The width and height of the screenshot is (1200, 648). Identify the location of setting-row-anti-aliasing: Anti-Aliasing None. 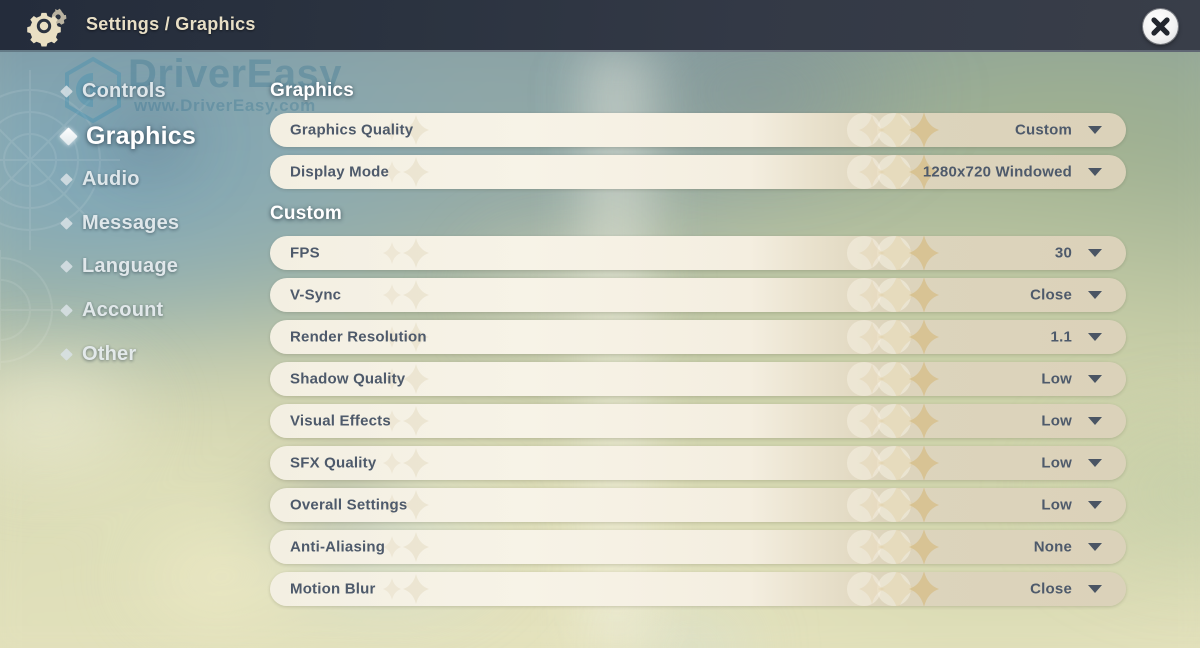
(698, 547).